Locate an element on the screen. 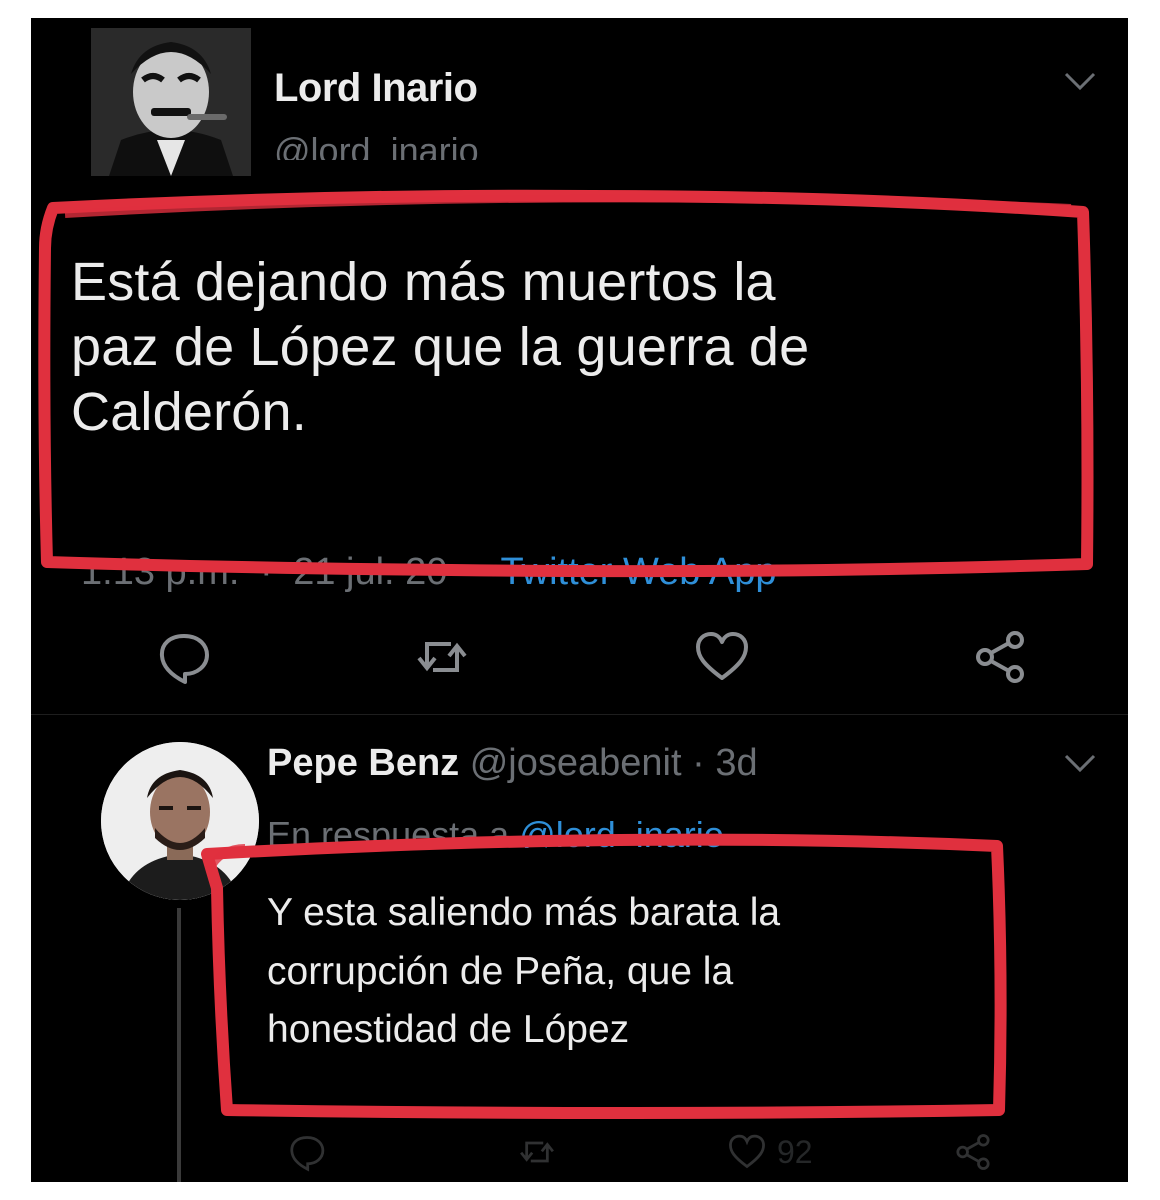 This screenshot has width=1160, height=1200. author-name: Lord Inario is located at coordinates (376, 88).